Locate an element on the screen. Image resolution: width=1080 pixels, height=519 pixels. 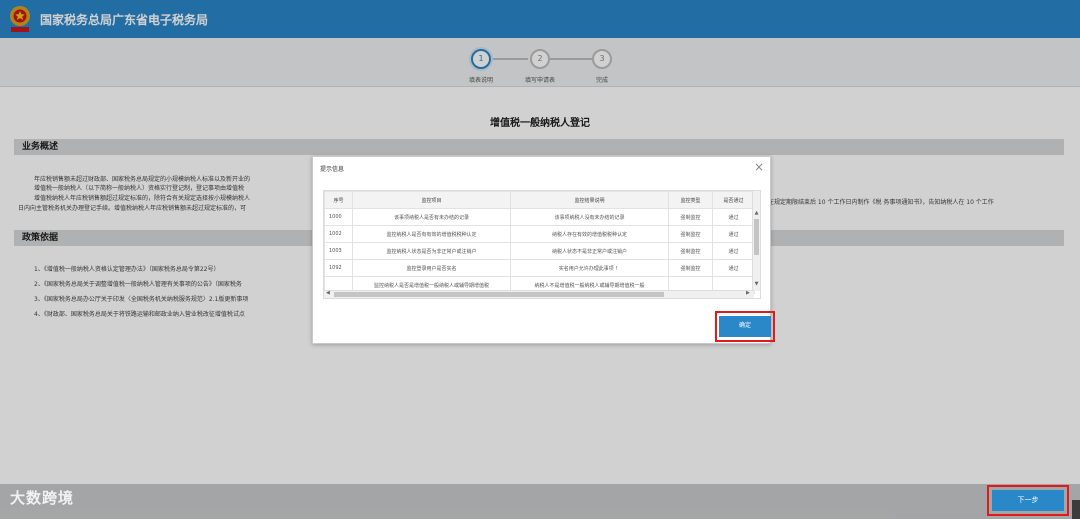
scroll-up-icon: ▲ is located at coordinates (756, 213).